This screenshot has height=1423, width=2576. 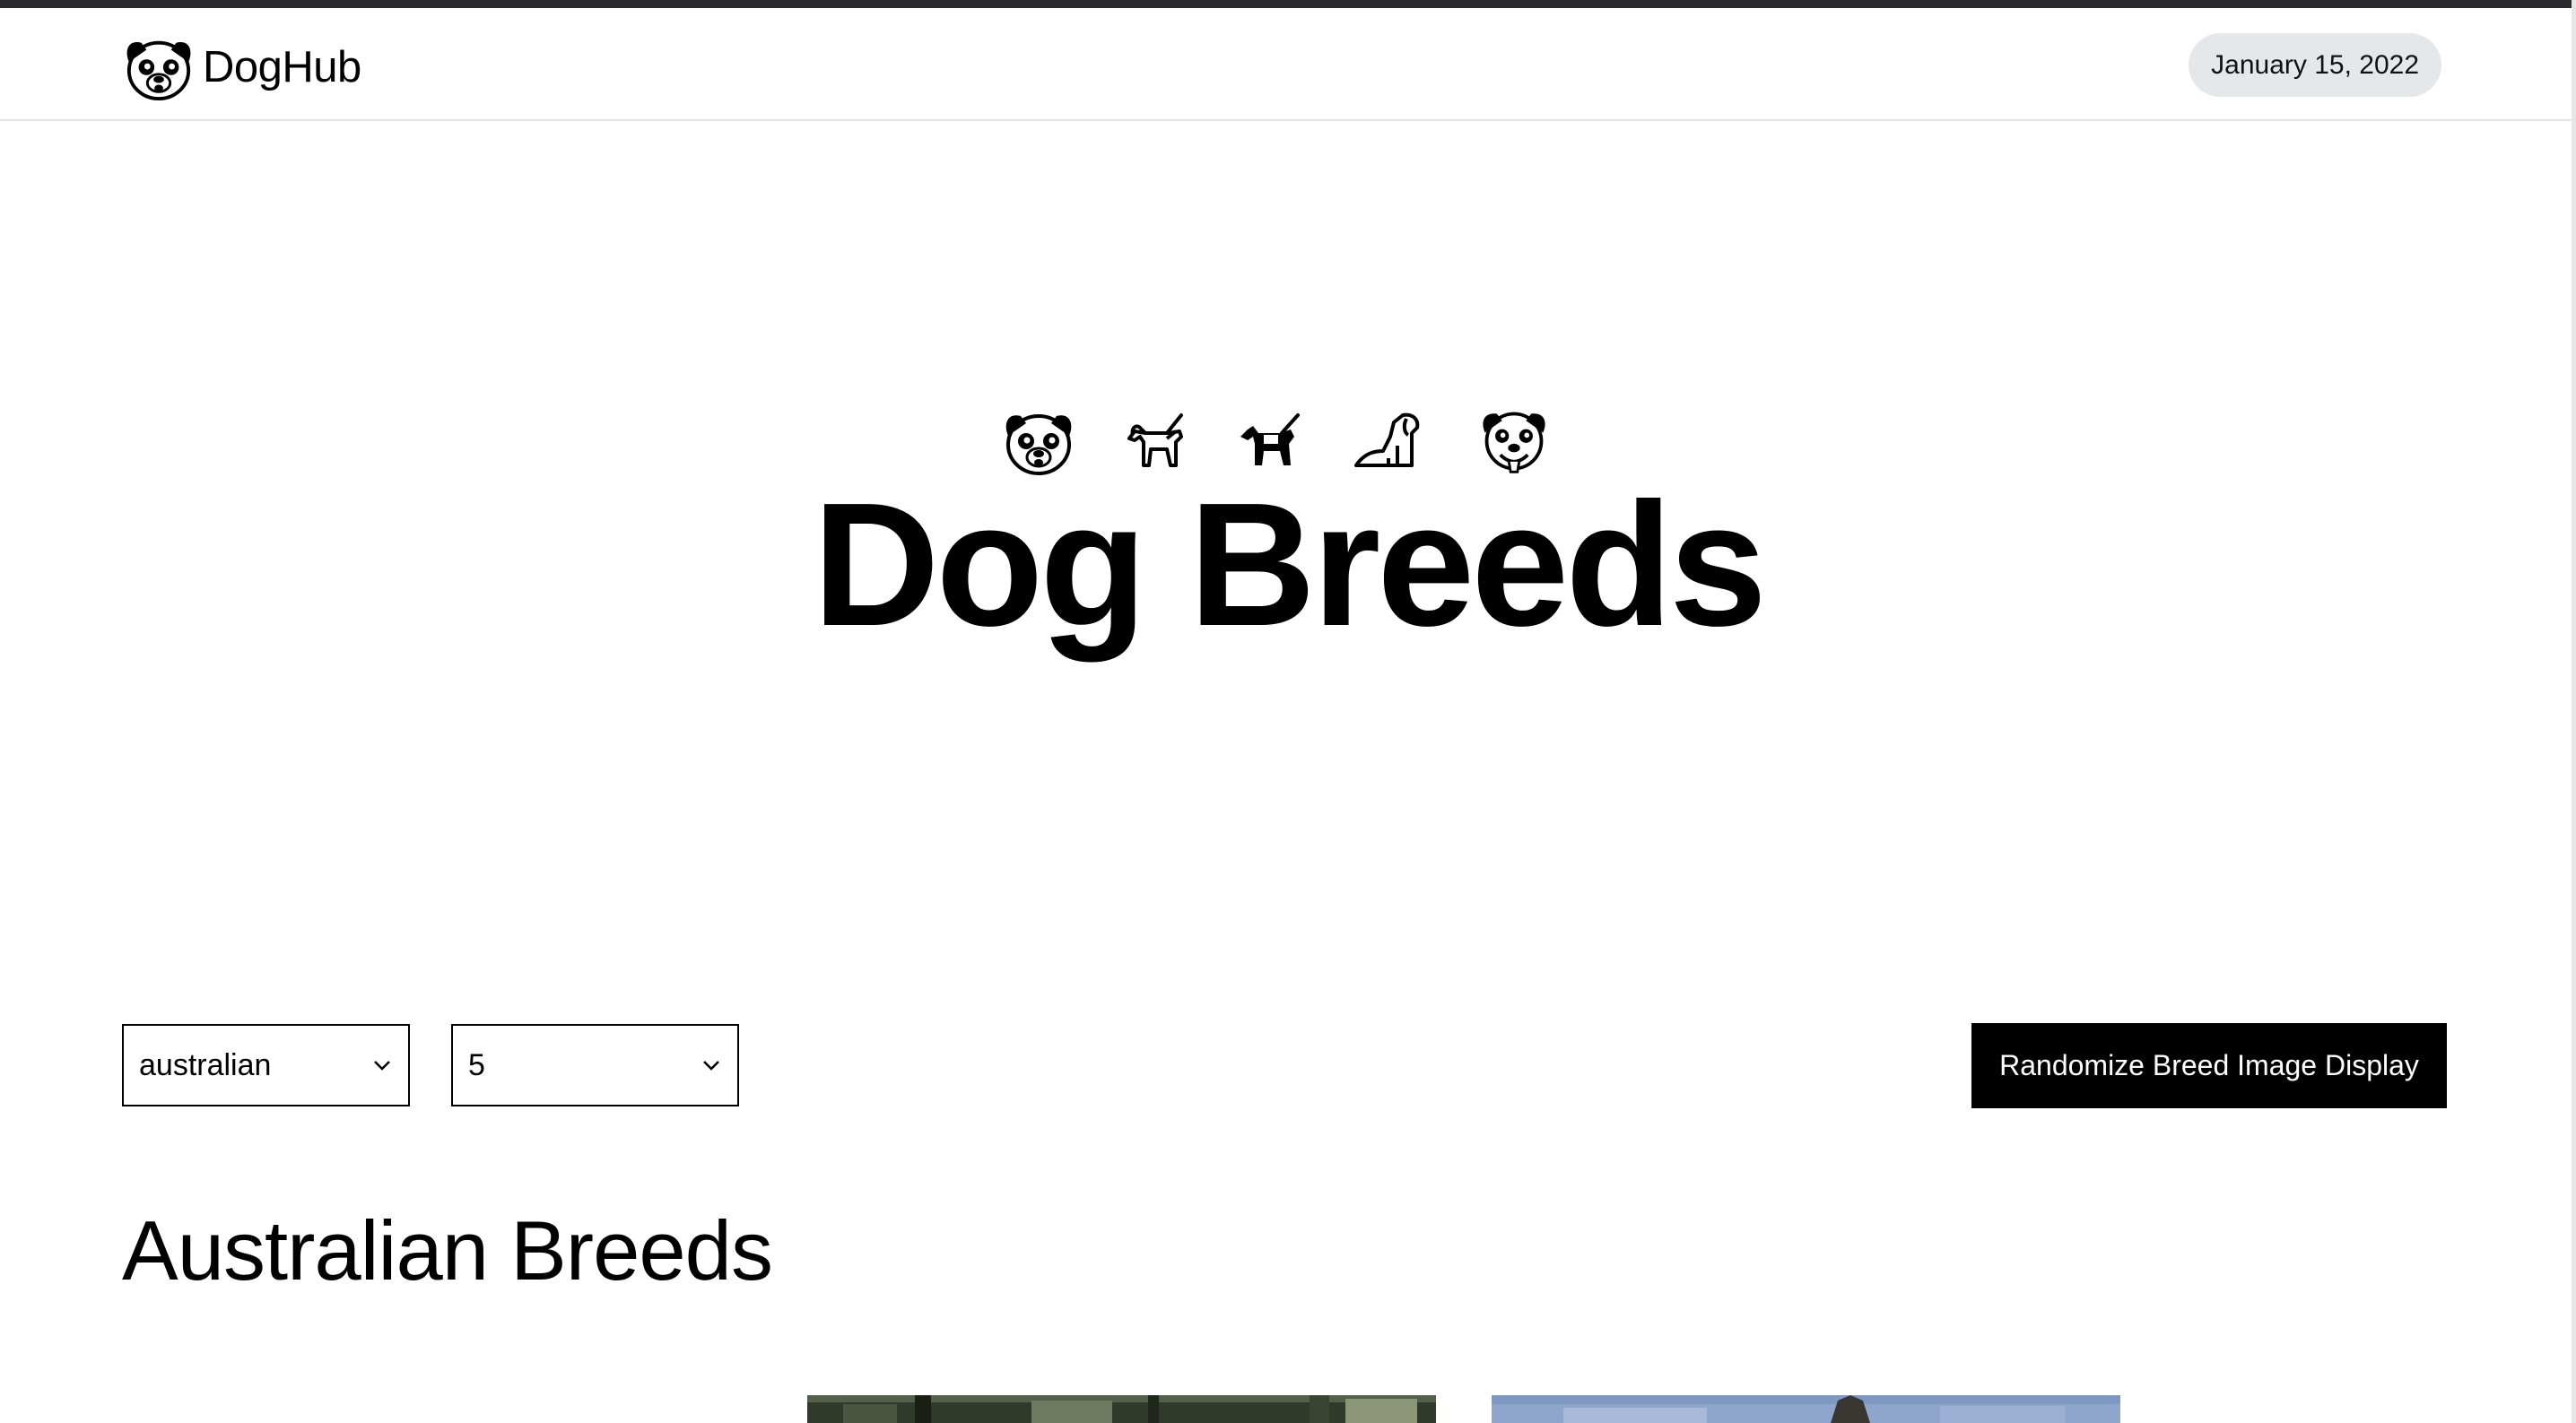 I want to click on breed-select: australian, so click(x=266, y=1065).